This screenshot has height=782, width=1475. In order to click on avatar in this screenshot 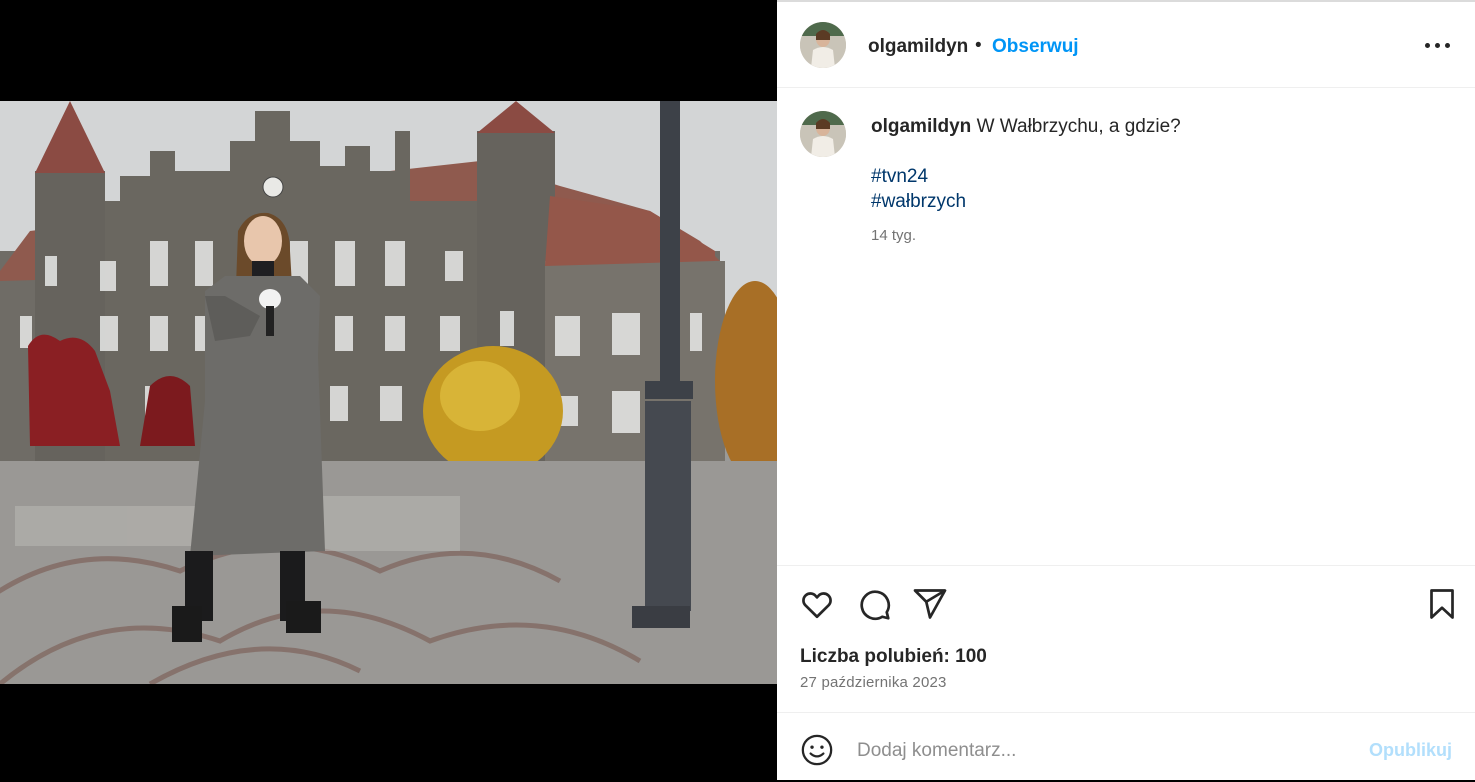, I will do `click(823, 45)`.